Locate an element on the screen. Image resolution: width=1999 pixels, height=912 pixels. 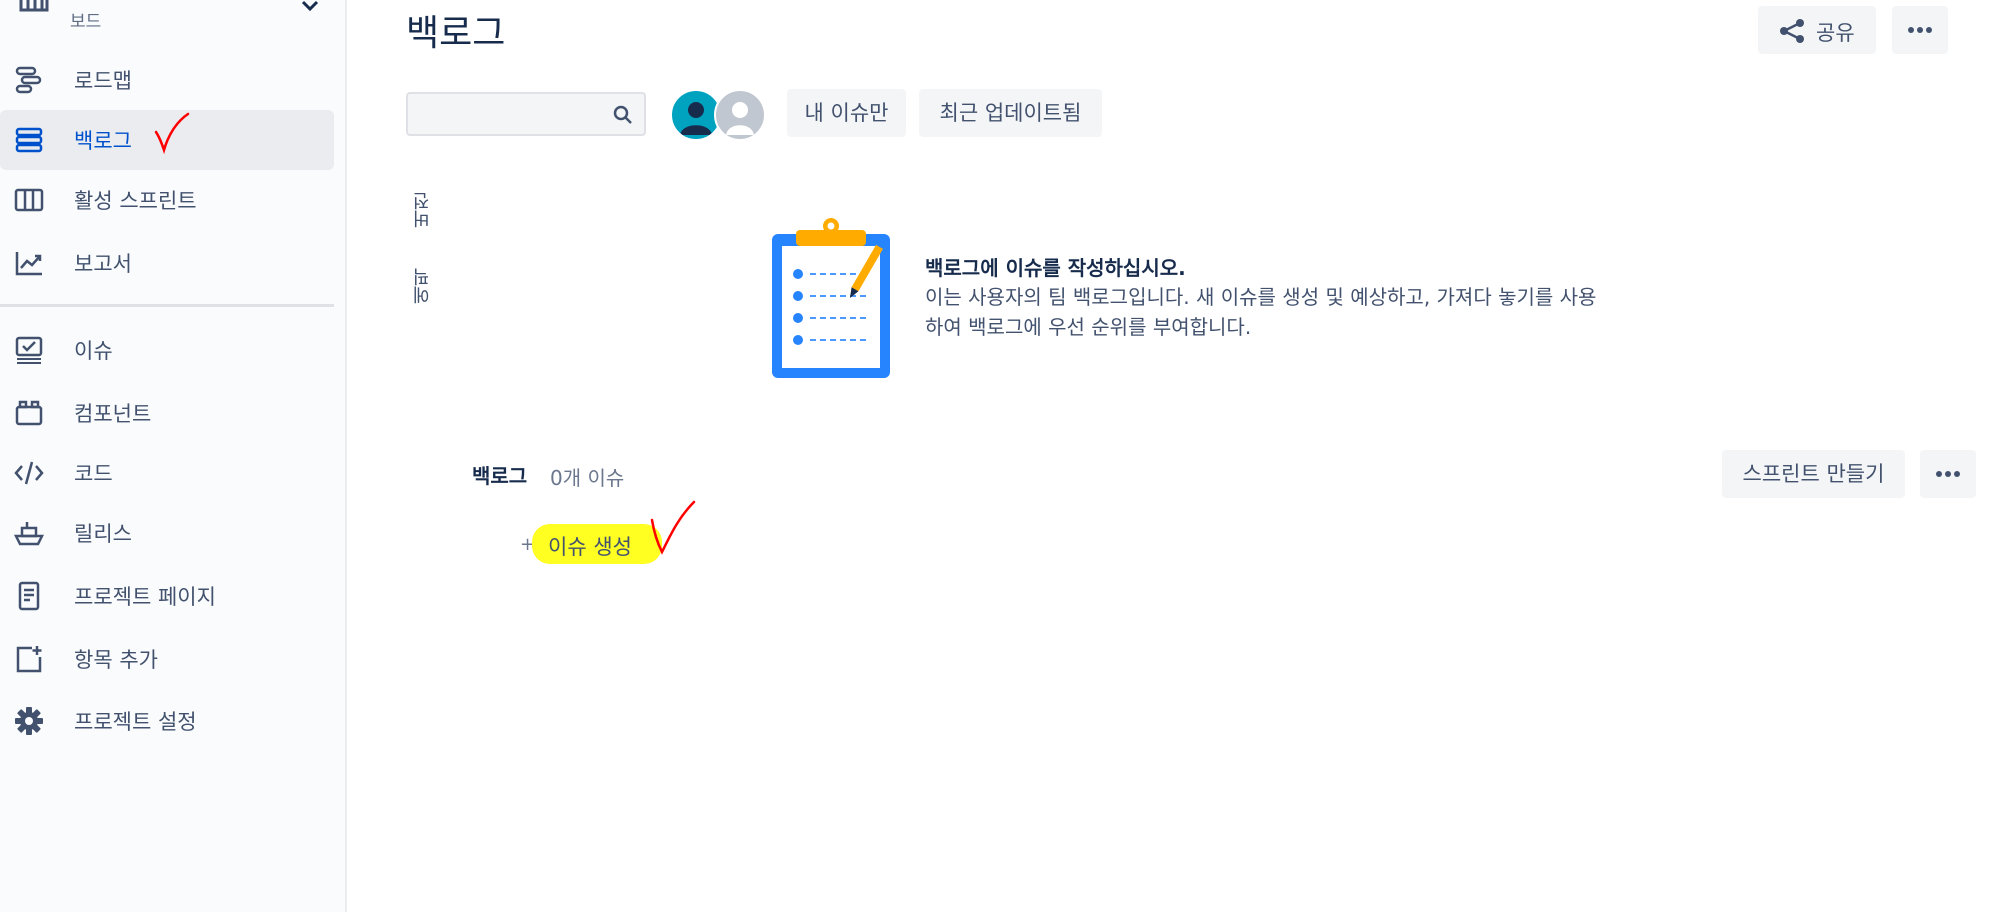
roadmap-icon is located at coordinates (29, 80).